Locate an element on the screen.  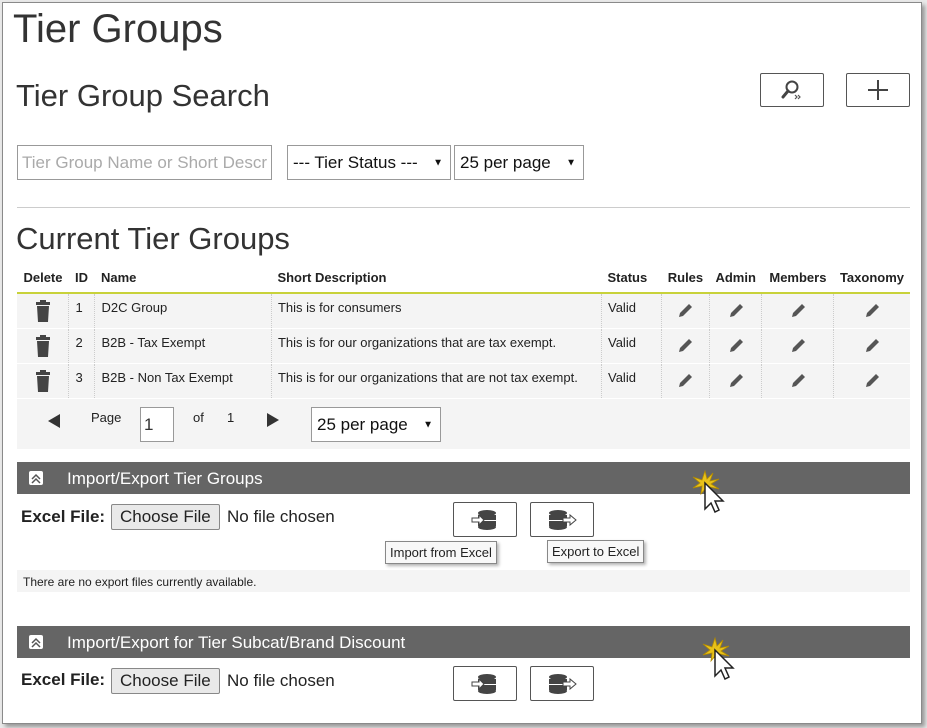
page-number-field is located at coordinates (157, 424).